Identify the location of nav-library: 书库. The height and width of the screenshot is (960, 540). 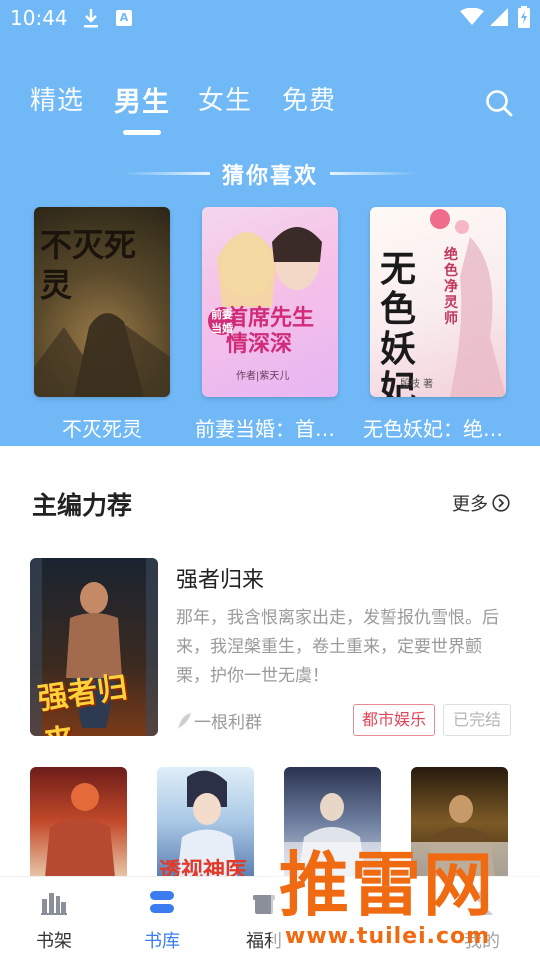
(162, 920).